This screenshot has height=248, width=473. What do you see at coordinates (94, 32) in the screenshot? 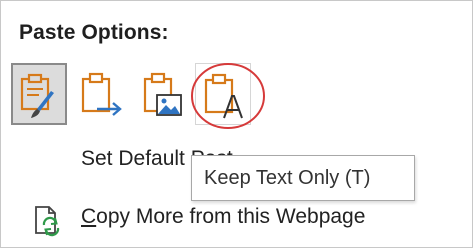
I see `paste-options-header: Paste Options:` at bounding box center [94, 32].